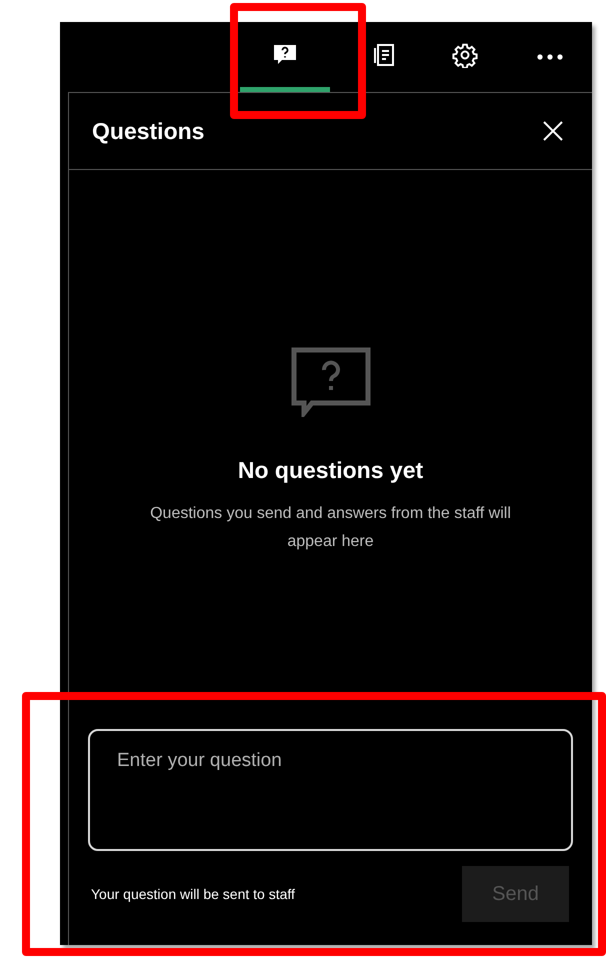  Describe the element at coordinates (384, 55) in the screenshot. I see `document-icon` at that location.